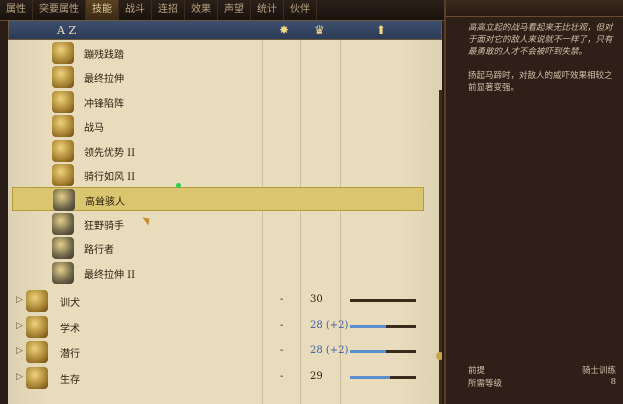 The width and height of the screenshot is (623, 404). Describe the element at coordinates (218, 53) in the screenshot. I see `perk-row: 蹦残践踏` at that location.